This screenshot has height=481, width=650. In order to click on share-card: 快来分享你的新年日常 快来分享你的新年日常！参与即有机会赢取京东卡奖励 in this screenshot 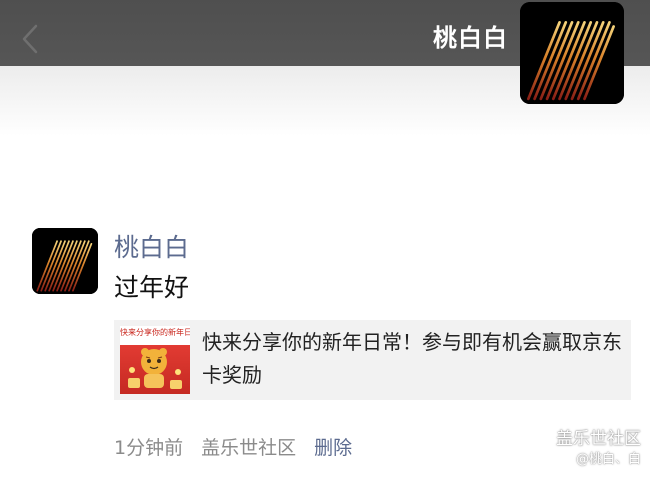, I will do `click(372, 360)`.